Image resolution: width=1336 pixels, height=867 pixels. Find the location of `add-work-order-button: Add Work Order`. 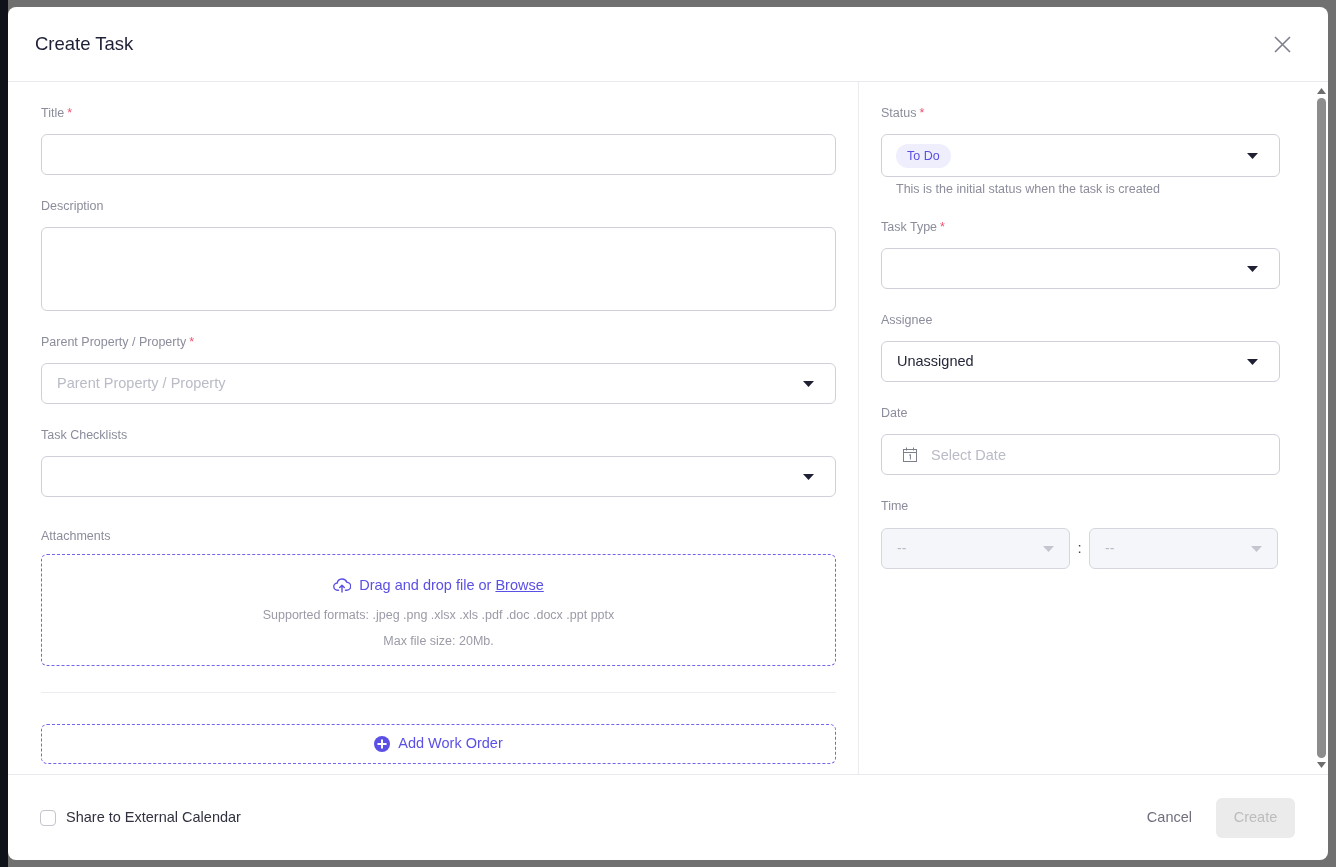

add-work-order-button: Add Work Order is located at coordinates (438, 744).